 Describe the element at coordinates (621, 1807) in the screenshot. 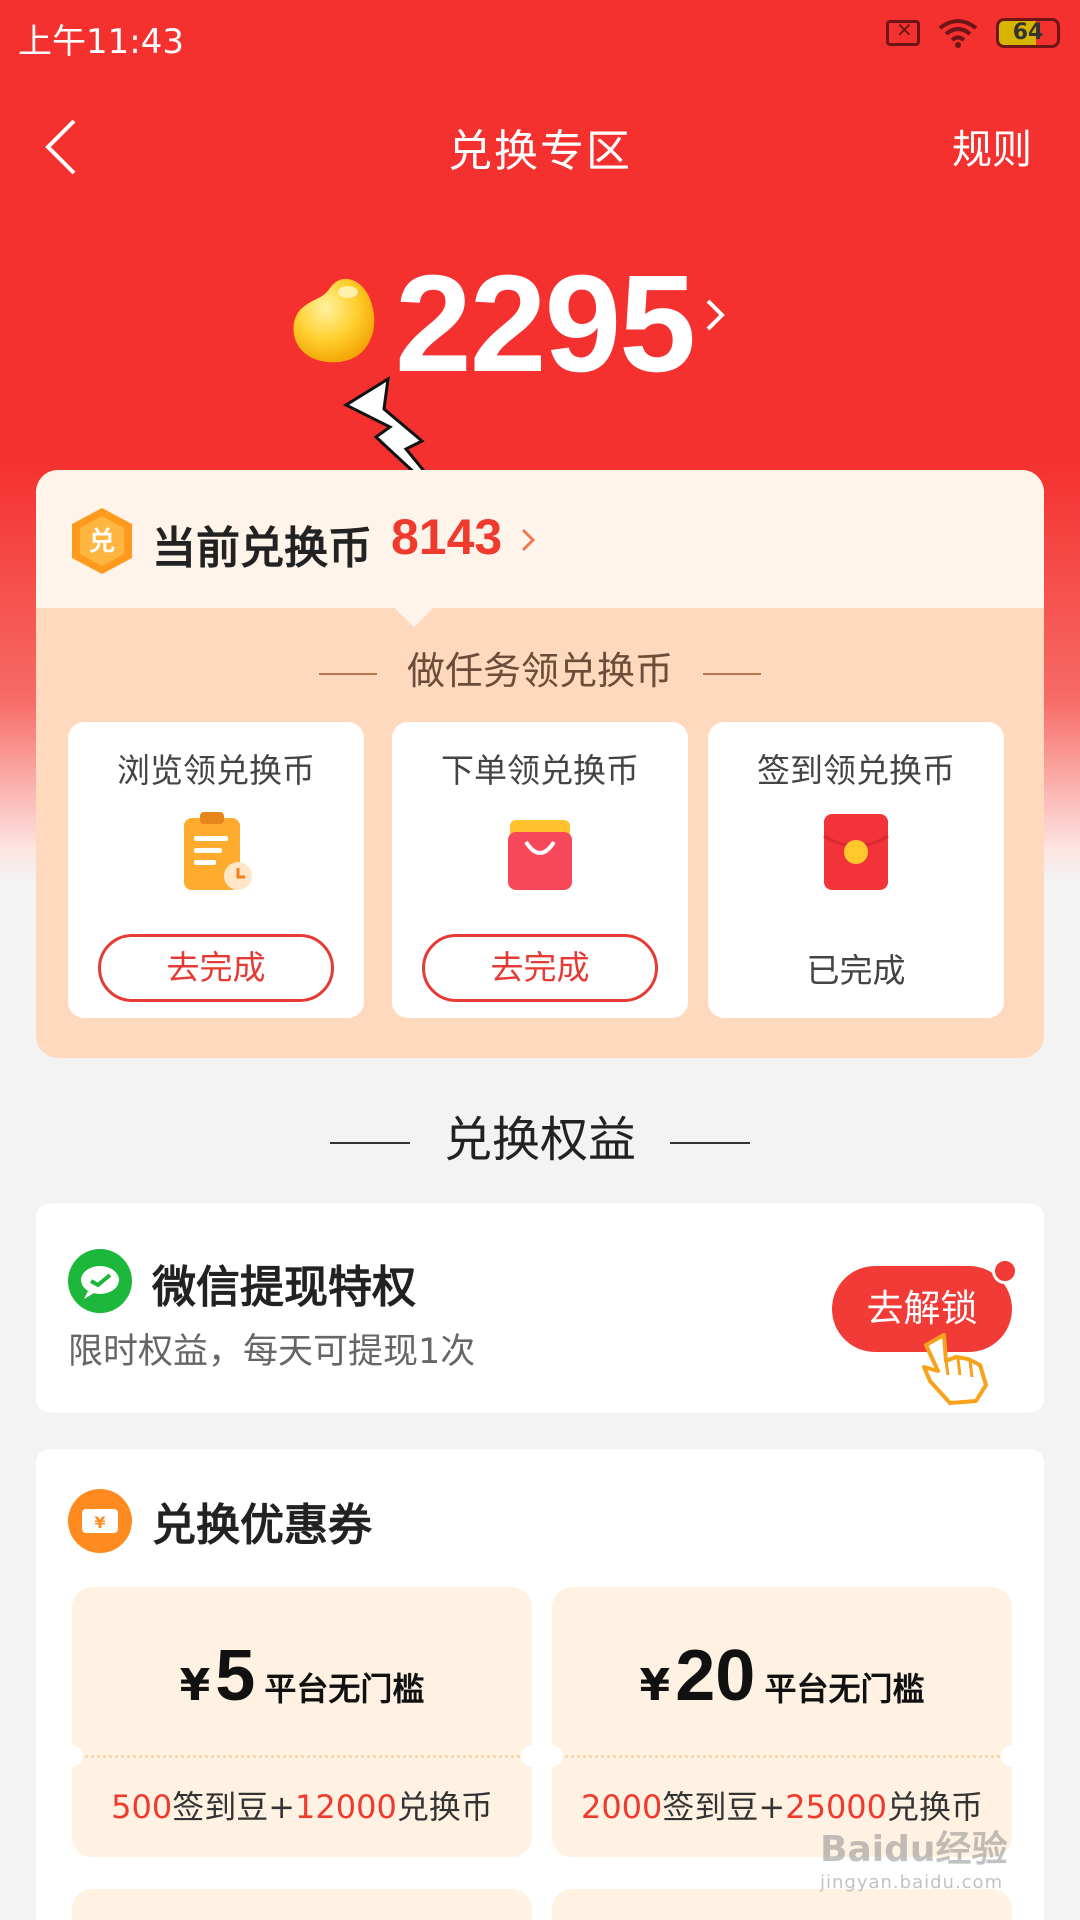

I see `bean-cost: 2000` at that location.